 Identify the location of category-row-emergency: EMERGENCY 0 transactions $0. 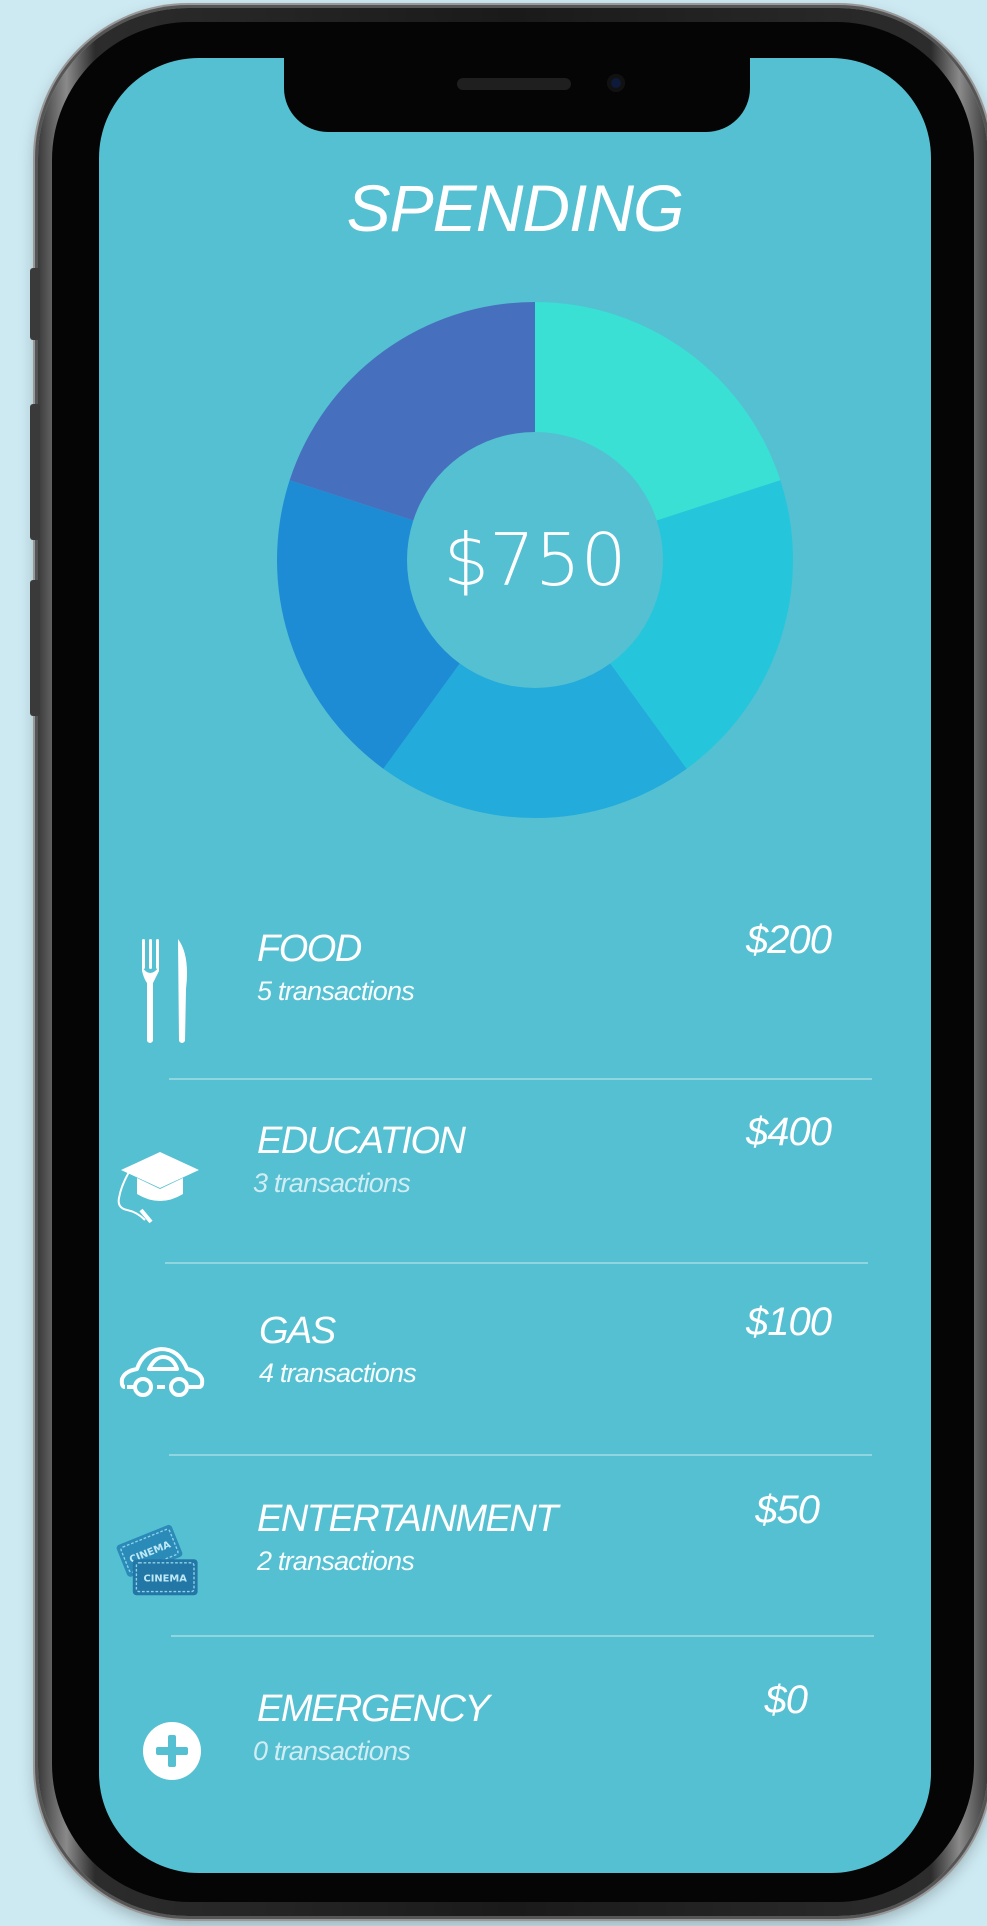
(515, 1743).